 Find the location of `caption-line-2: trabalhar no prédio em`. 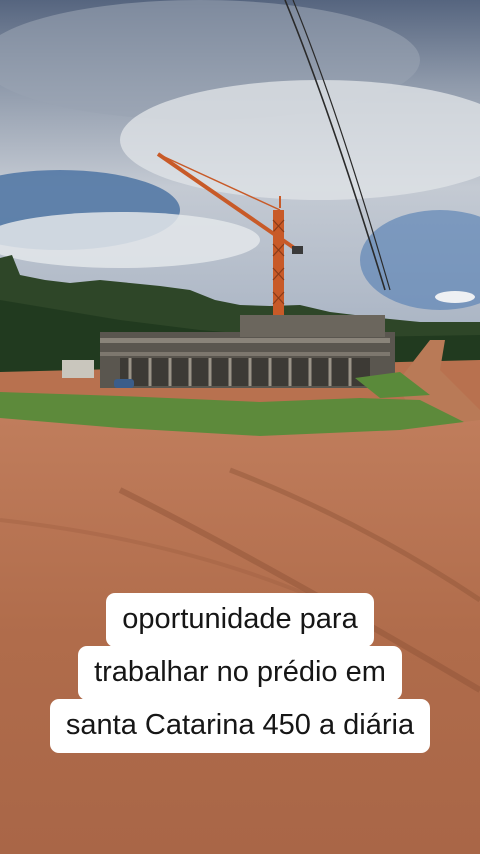

caption-line-2: trabalhar no prédio em is located at coordinates (240, 673).